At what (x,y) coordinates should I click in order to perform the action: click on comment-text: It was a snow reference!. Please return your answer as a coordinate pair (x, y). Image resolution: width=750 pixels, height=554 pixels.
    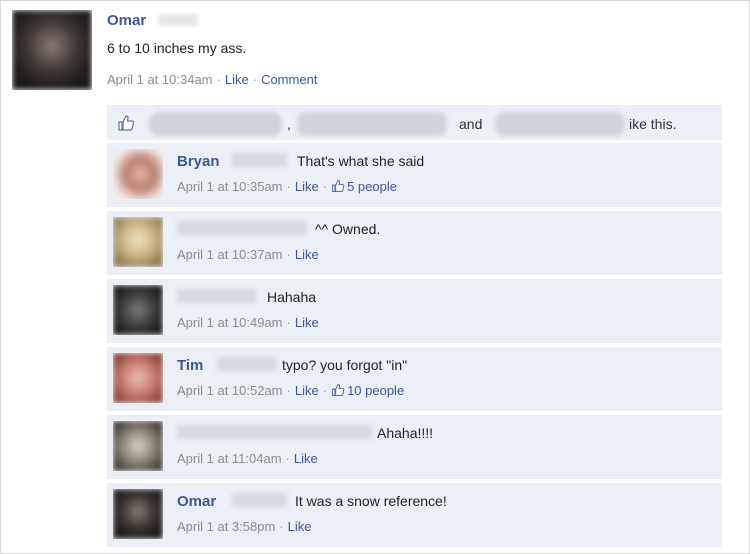
    Looking at the image, I should click on (371, 501).